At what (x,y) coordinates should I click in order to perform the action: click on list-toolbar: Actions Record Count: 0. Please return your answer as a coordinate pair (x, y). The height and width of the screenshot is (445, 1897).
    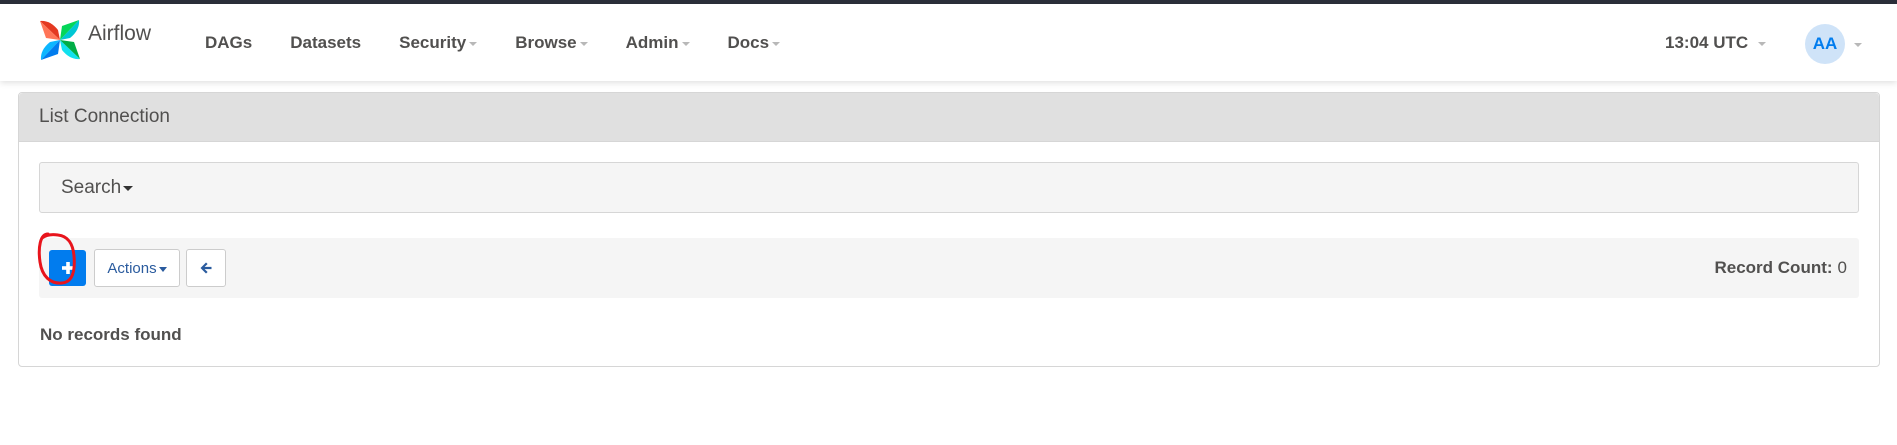
    Looking at the image, I should click on (949, 268).